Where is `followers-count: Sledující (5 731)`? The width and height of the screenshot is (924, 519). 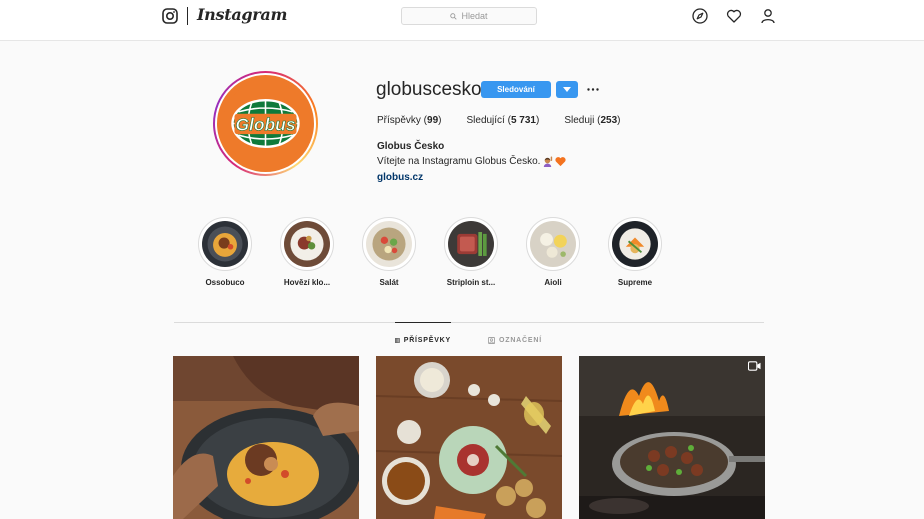 followers-count: Sledující (5 731) is located at coordinates (502, 120).